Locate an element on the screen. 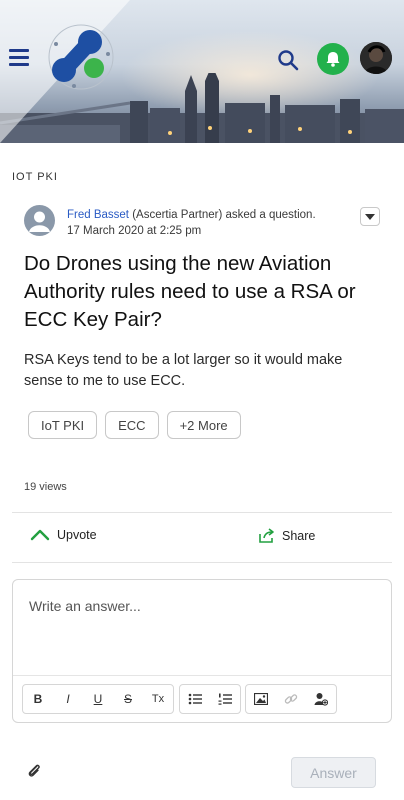 This screenshot has height=800, width=404. share-icon is located at coordinates (266, 535).